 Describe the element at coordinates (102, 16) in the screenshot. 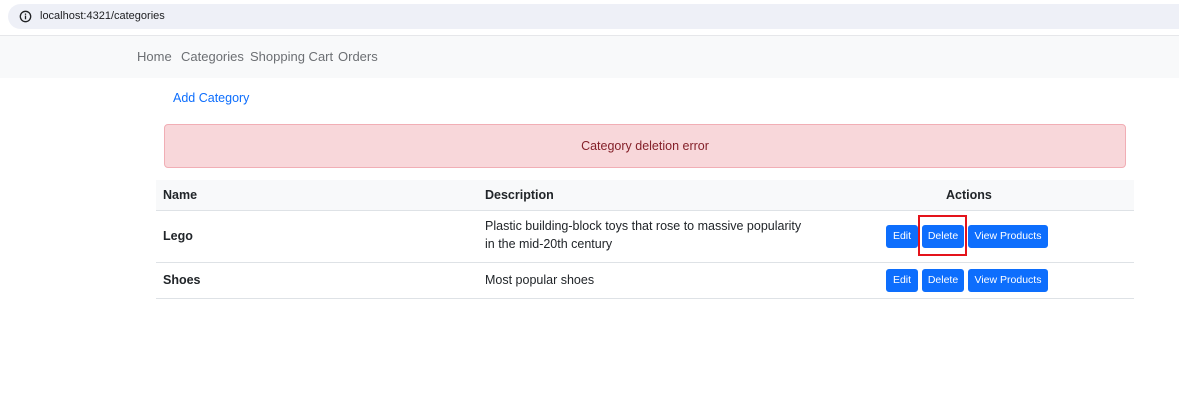

I see `url-text: localhost:4321/categories` at that location.